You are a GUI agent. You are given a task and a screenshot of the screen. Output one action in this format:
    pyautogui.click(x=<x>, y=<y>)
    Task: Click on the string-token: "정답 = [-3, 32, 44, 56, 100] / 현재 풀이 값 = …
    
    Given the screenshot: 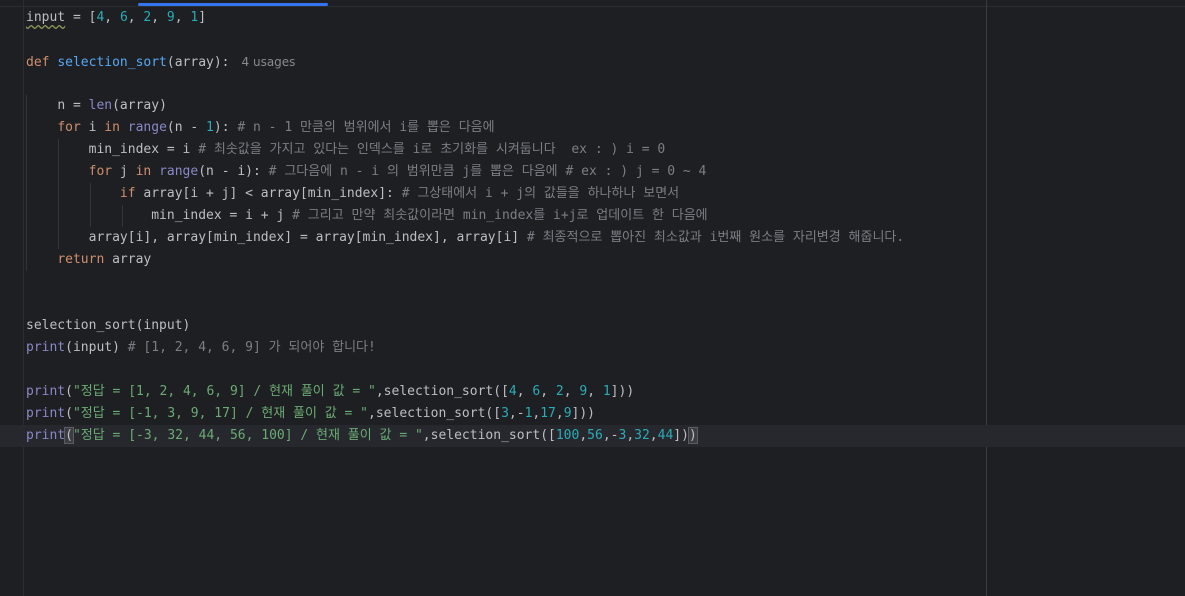 What is the action you would take?
    pyautogui.click(x=247, y=435)
    